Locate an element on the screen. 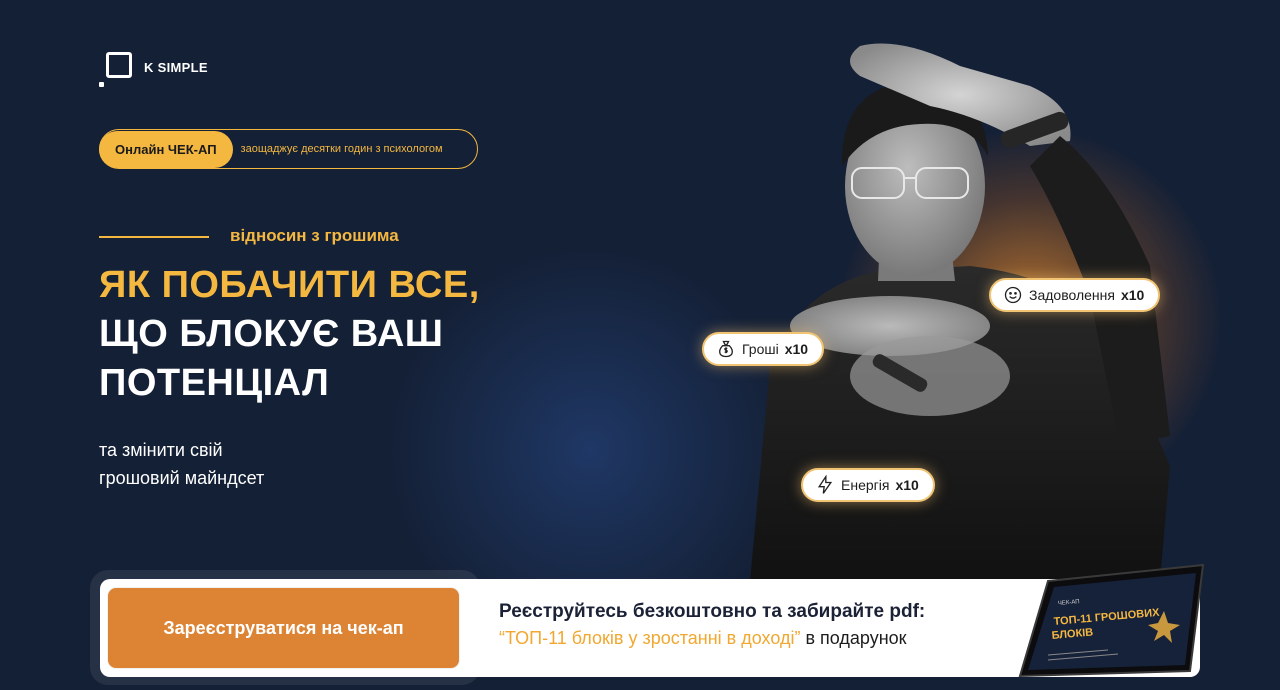 The image size is (1280, 690). cta-suffix: в подарунок is located at coordinates (853, 638).